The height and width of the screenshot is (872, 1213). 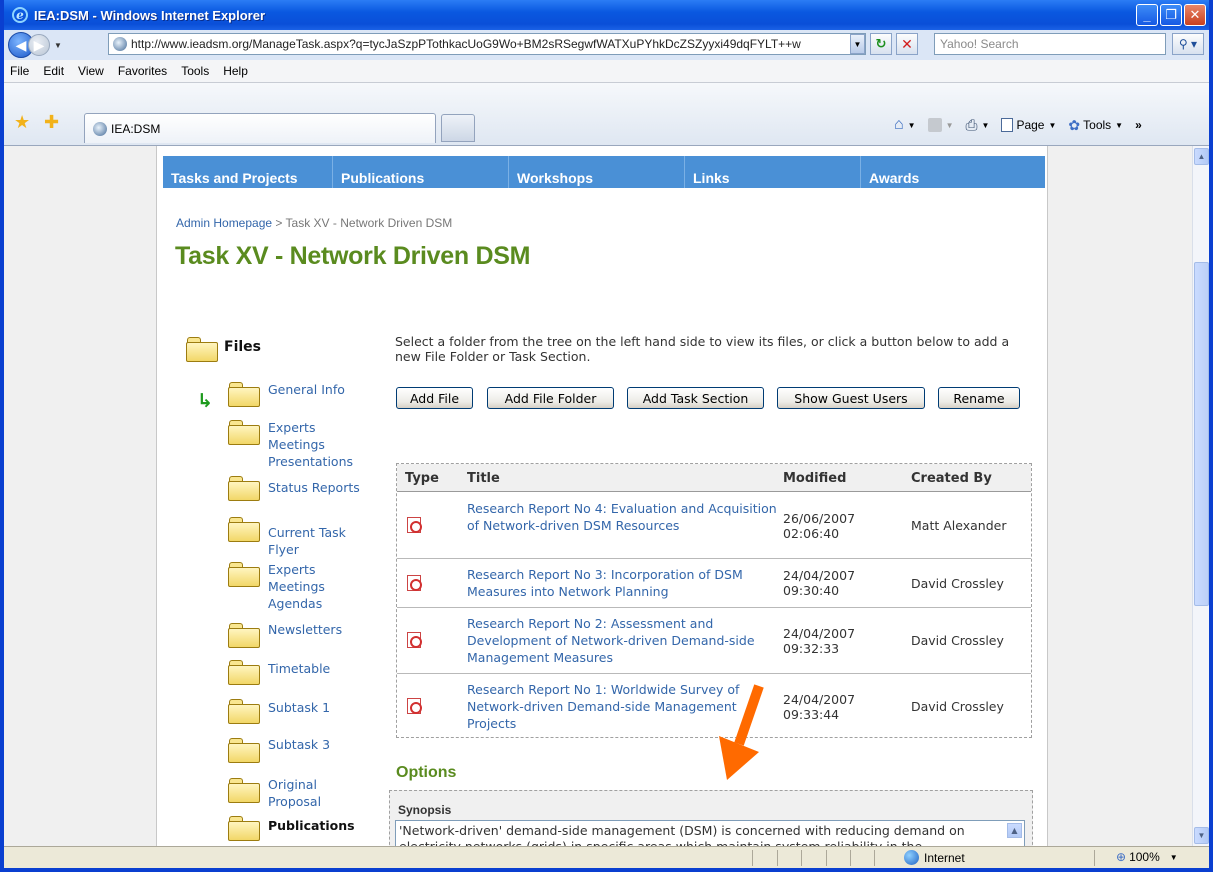 I want to click on add-task-section-button: Add Task Section, so click(x=695, y=398).